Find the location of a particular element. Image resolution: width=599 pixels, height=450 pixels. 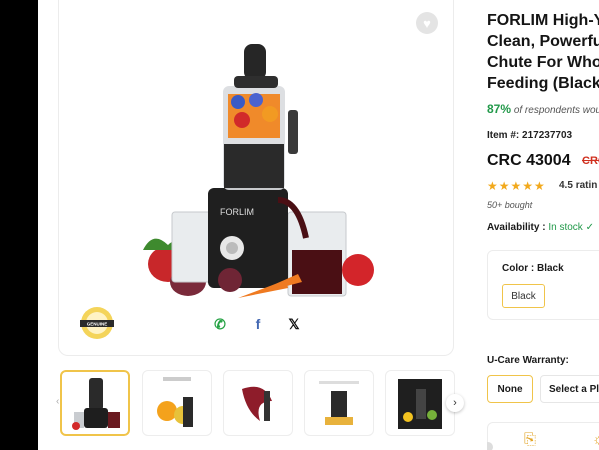

color-selector: Color : Black Black is located at coordinates (543, 285).